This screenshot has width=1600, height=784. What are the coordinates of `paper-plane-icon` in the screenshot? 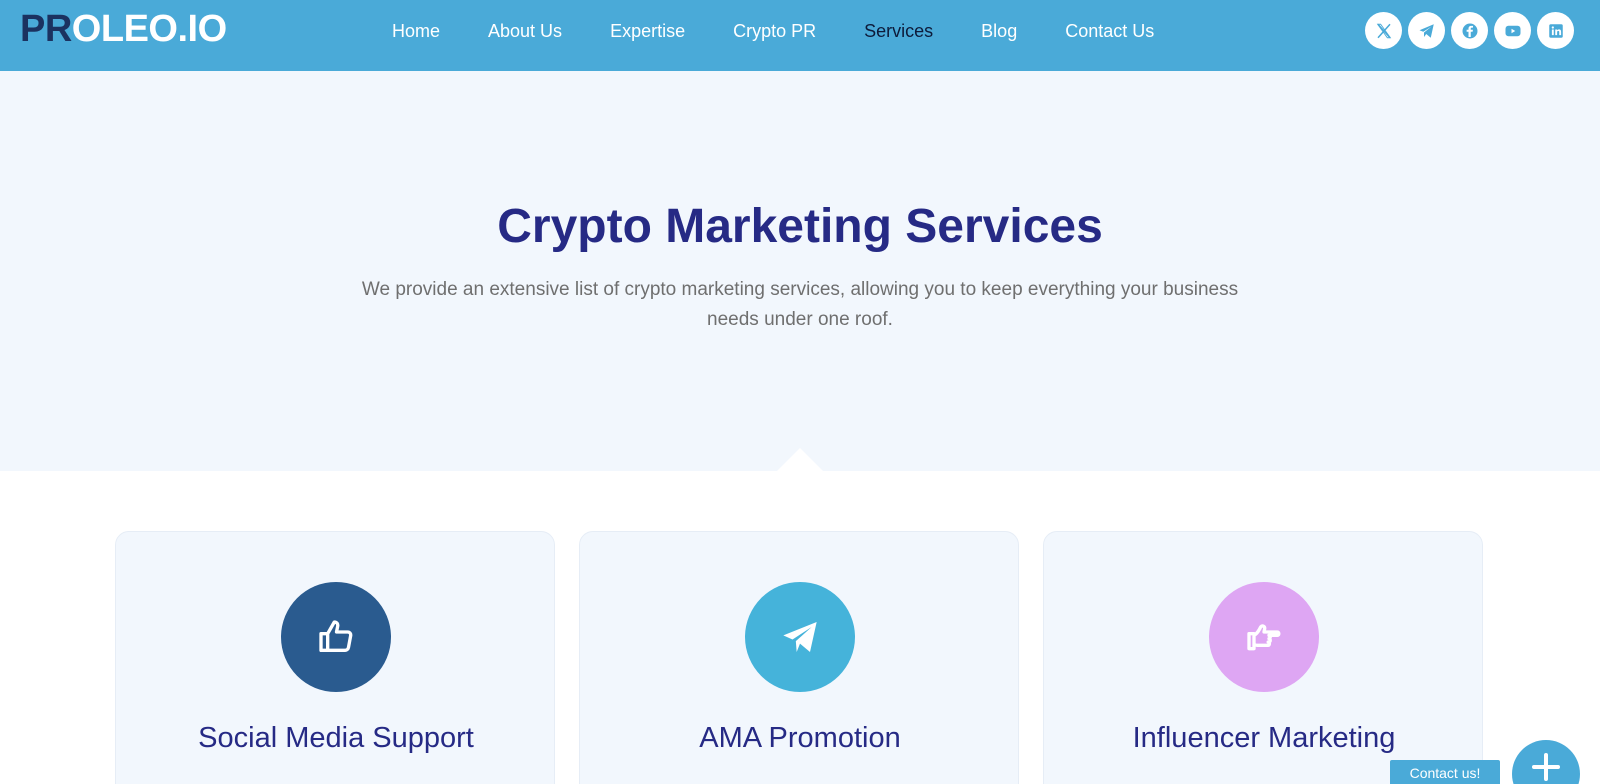 It's located at (800, 637).